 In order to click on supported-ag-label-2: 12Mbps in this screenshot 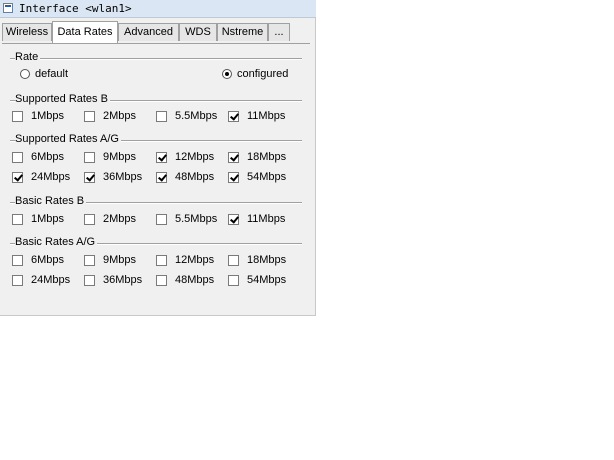, I will do `click(195, 157)`.